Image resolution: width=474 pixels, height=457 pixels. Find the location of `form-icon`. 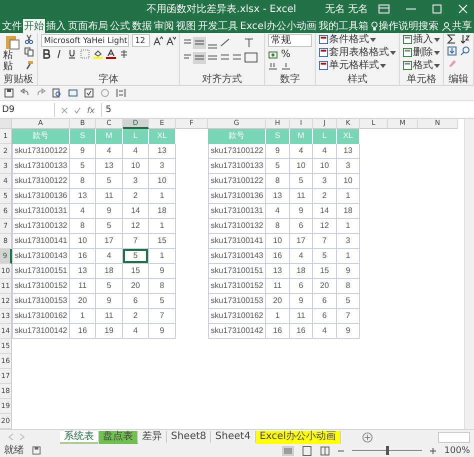

form-icon is located at coordinates (73, 93).